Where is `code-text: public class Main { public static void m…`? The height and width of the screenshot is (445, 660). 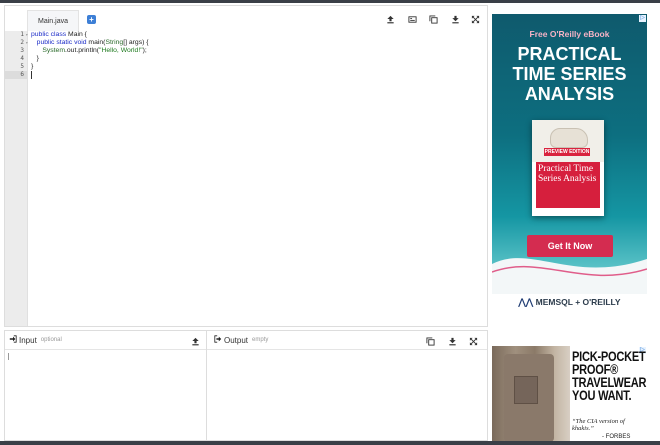
code-text: public class Main { public static void m… is located at coordinates (256, 55).